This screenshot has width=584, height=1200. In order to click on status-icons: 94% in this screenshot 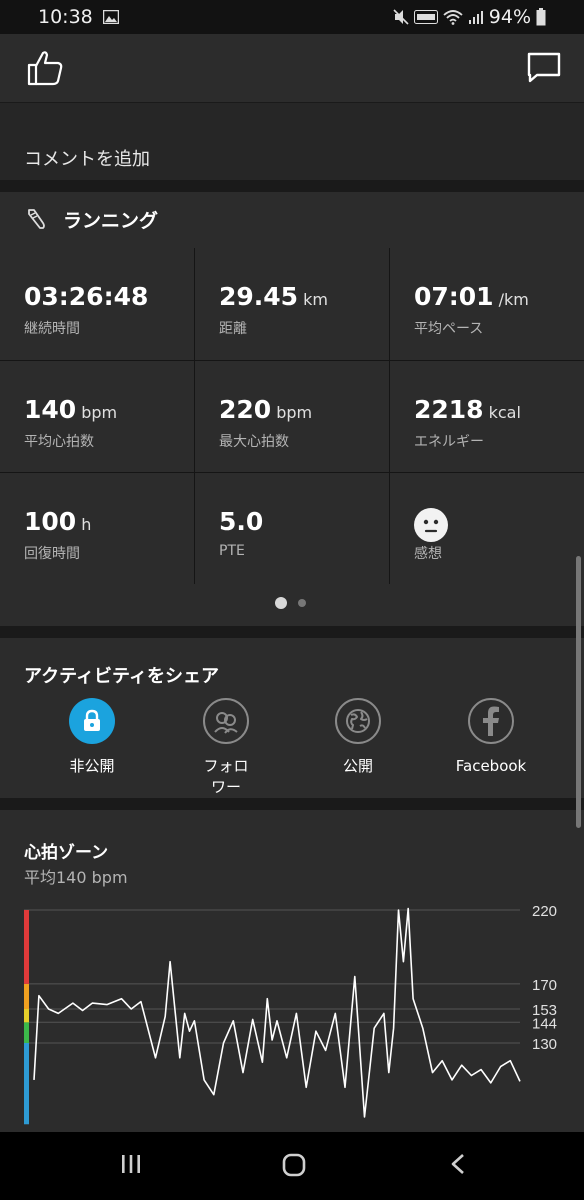, I will do `click(469, 17)`.